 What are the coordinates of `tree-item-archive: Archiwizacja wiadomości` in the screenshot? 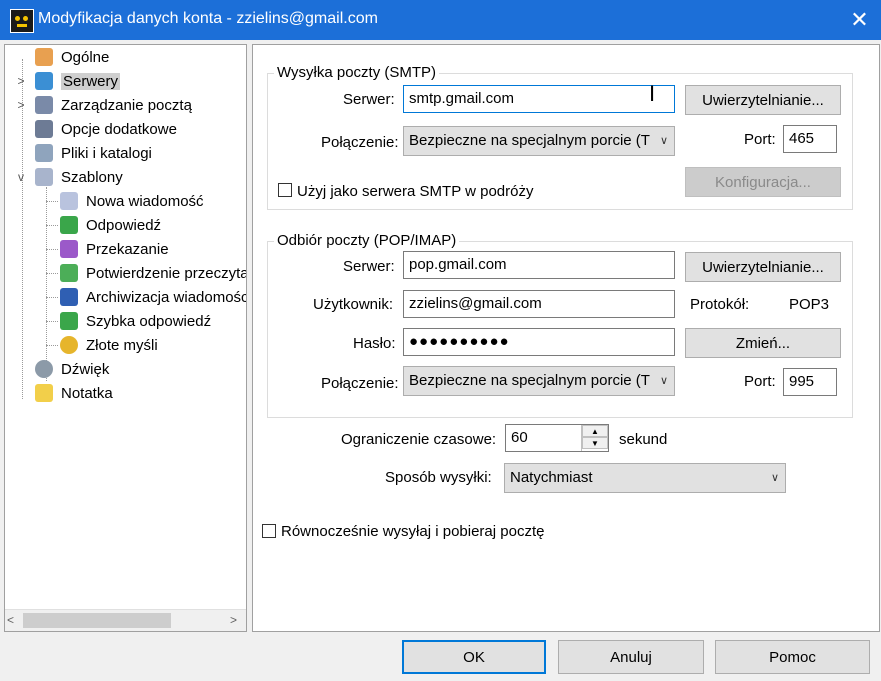 It's located at (153, 297).